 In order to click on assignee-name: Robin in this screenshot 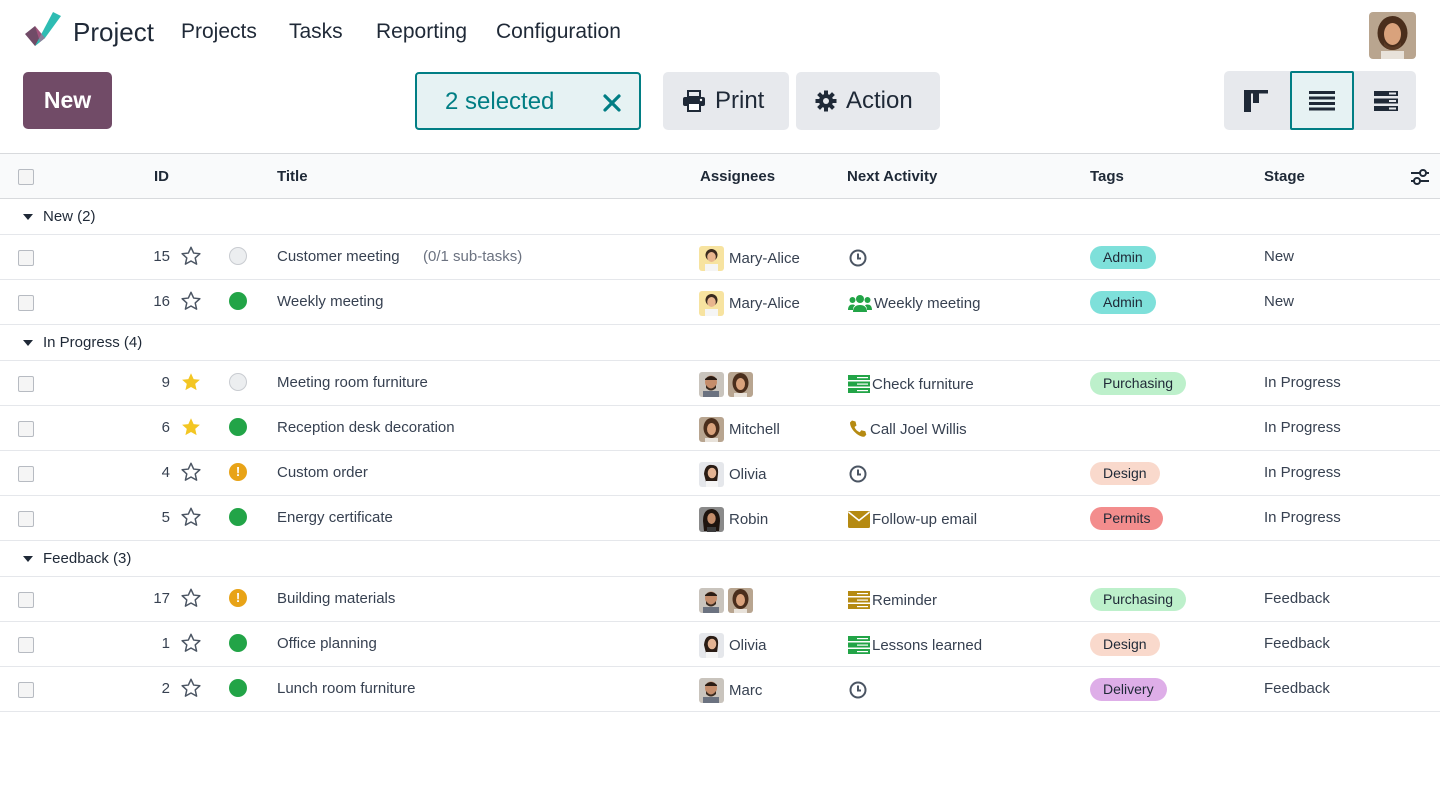, I will do `click(749, 519)`.